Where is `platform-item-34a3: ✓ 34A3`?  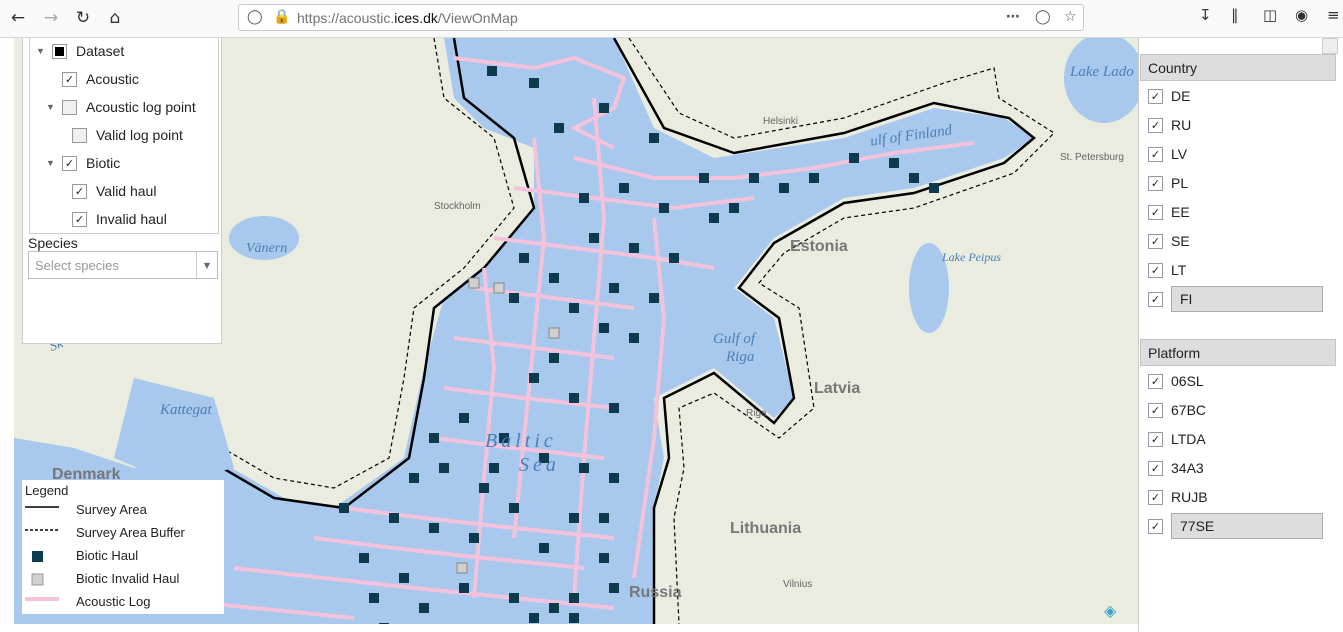 platform-item-34a3: ✓ 34A3 is located at coordinates (1242, 468).